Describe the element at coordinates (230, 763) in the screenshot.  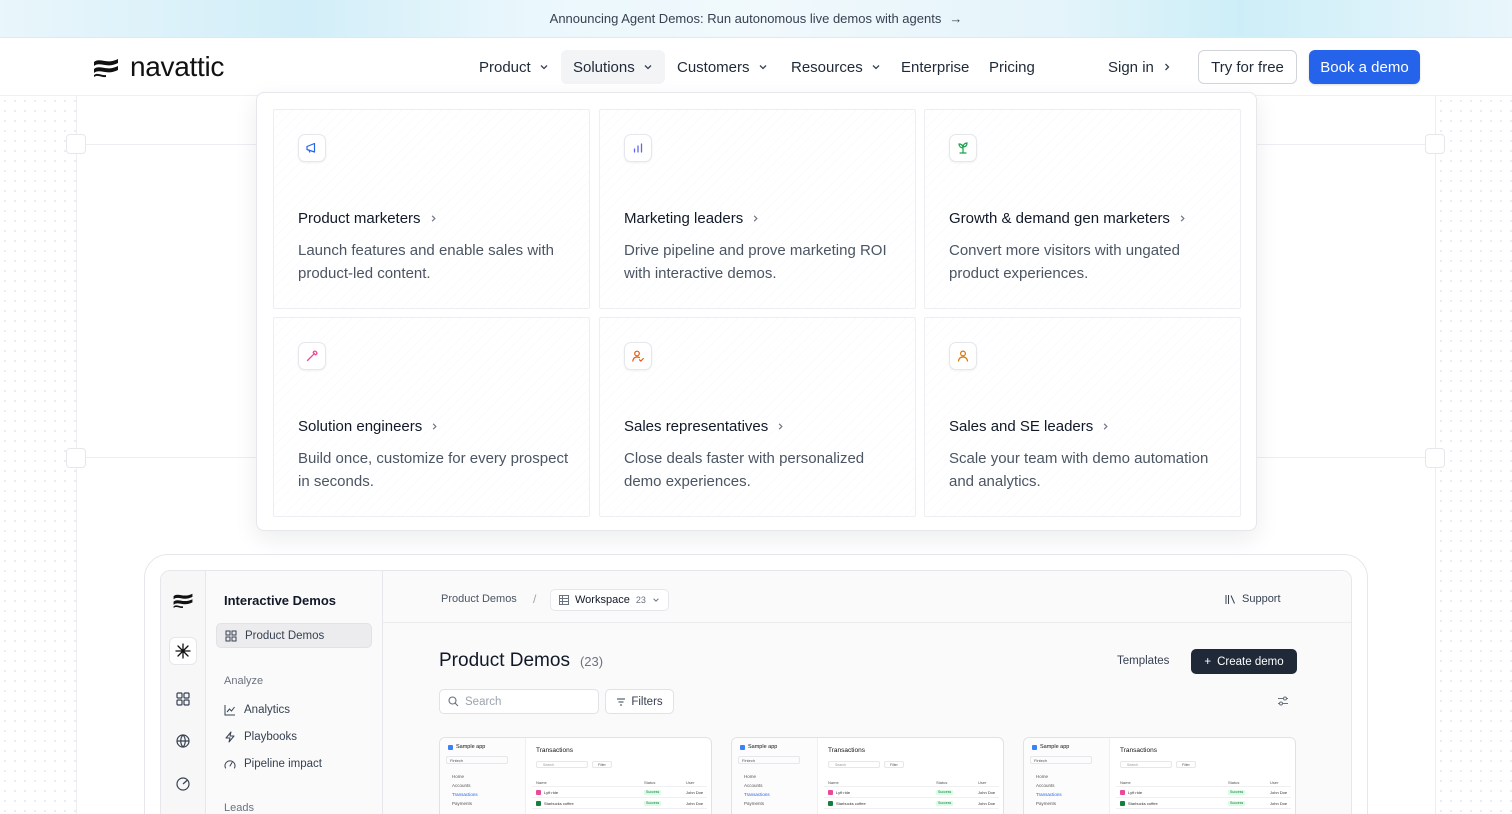
I see `gauge-icon` at that location.